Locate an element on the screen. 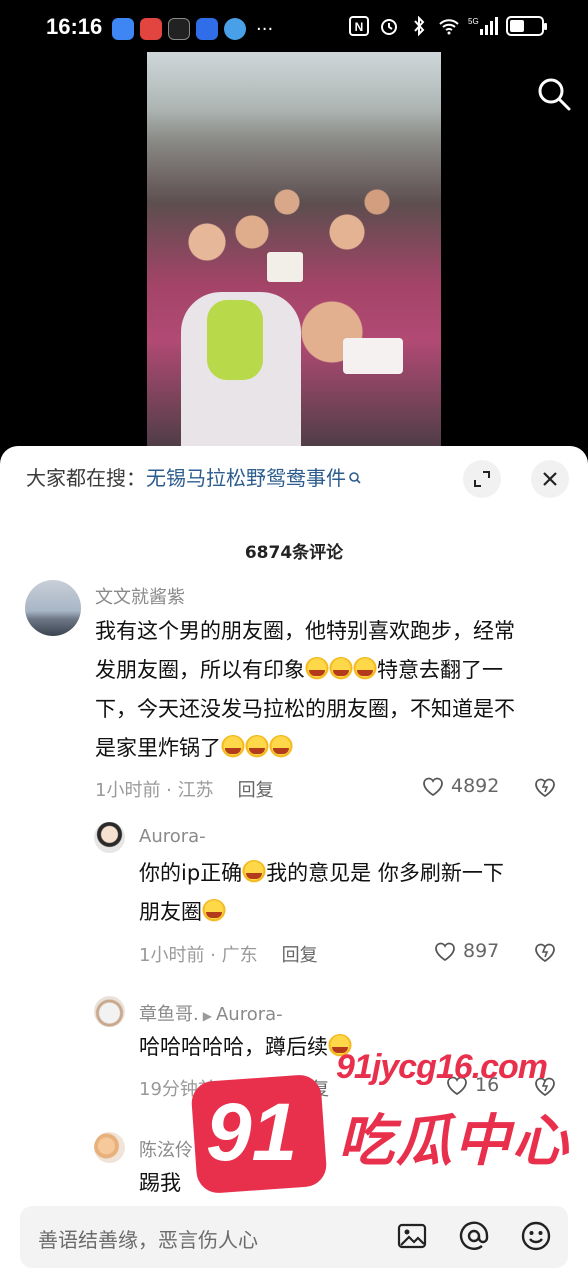  chat-app-icon is located at coordinates (123, 29).